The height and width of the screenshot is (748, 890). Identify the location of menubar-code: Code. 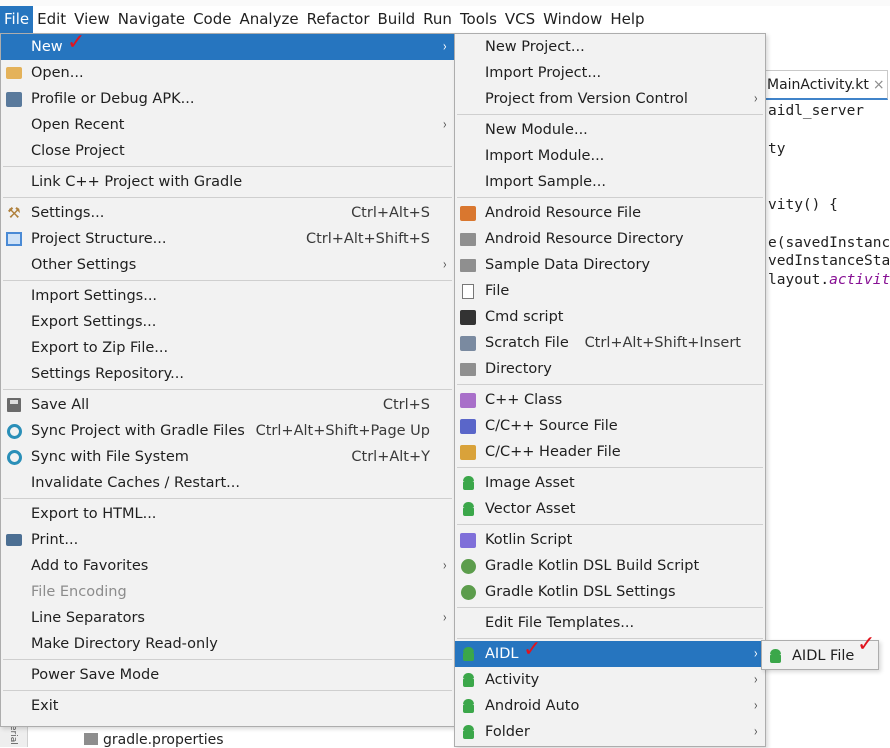
(212, 19).